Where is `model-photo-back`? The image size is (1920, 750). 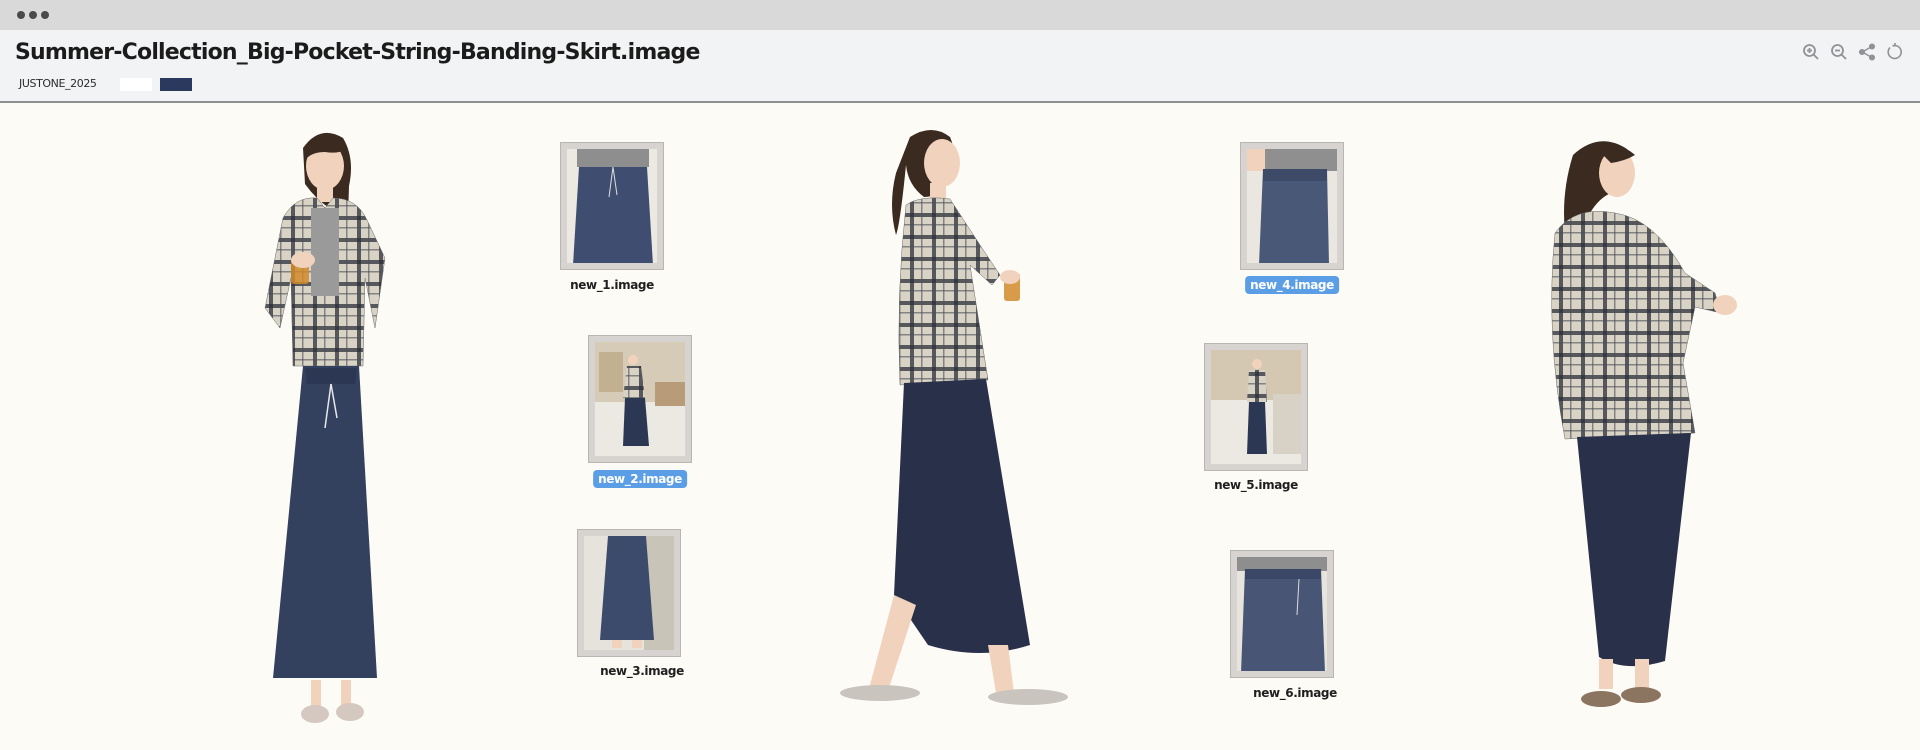 model-photo-back is located at coordinates (1635, 433).